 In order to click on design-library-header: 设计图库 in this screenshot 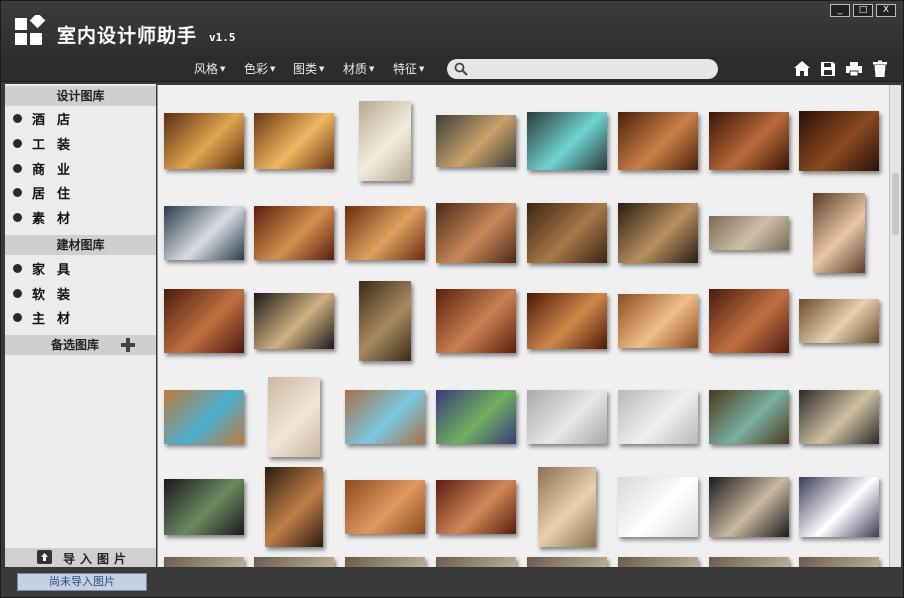, I will do `click(80, 96)`.